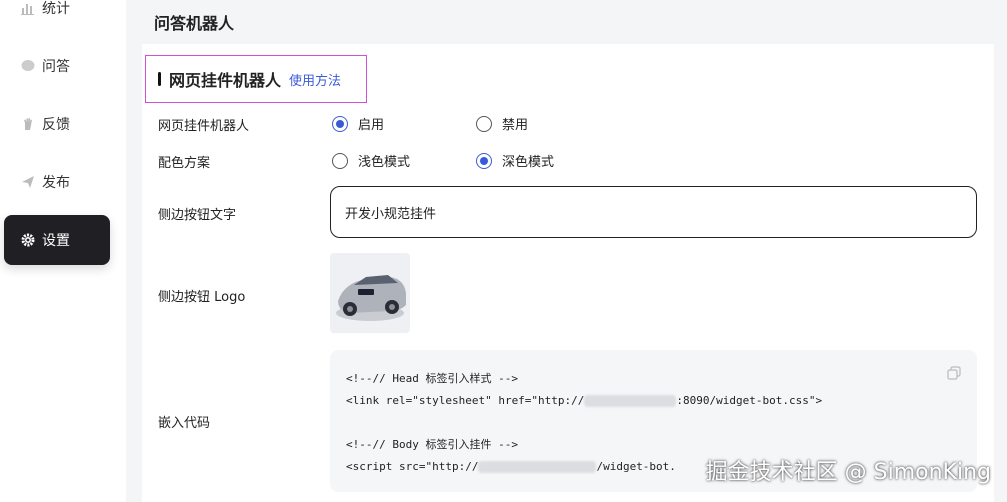  What do you see at coordinates (749, 400) in the screenshot?
I see `code-text: :8090/widget-bot.css">` at bounding box center [749, 400].